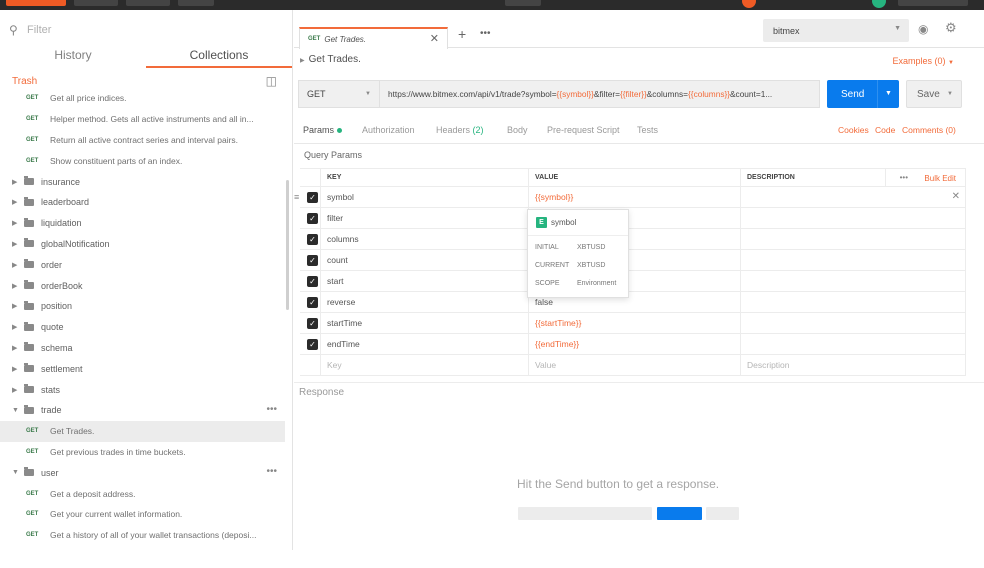 The image size is (984, 568). I want to click on folder-item: ▶ orderBook, so click(142, 285).